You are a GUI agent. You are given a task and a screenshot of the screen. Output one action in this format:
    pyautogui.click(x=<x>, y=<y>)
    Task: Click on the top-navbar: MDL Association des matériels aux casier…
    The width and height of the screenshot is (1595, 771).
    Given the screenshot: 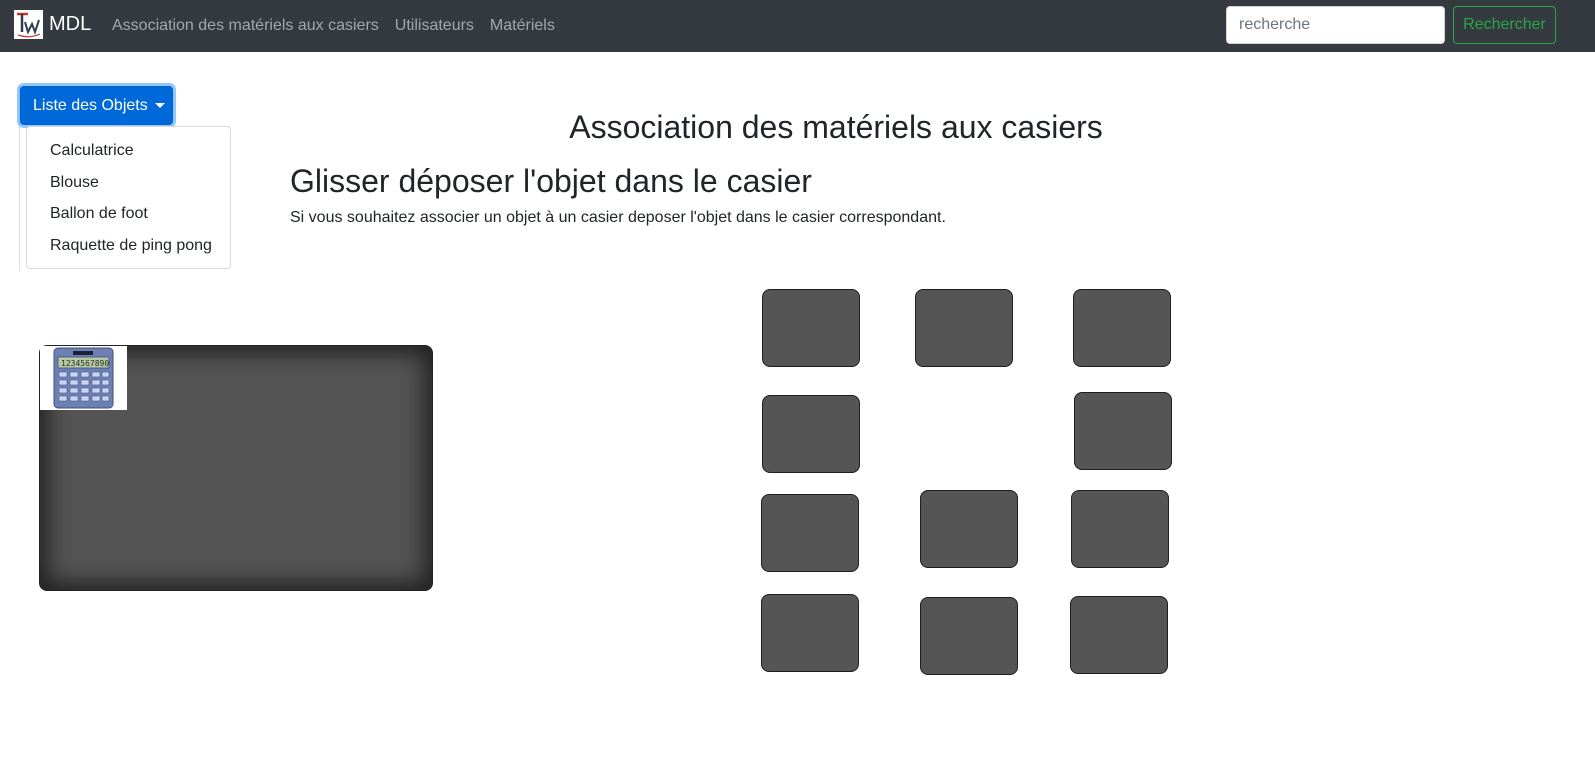 What is the action you would take?
    pyautogui.click(x=797, y=26)
    